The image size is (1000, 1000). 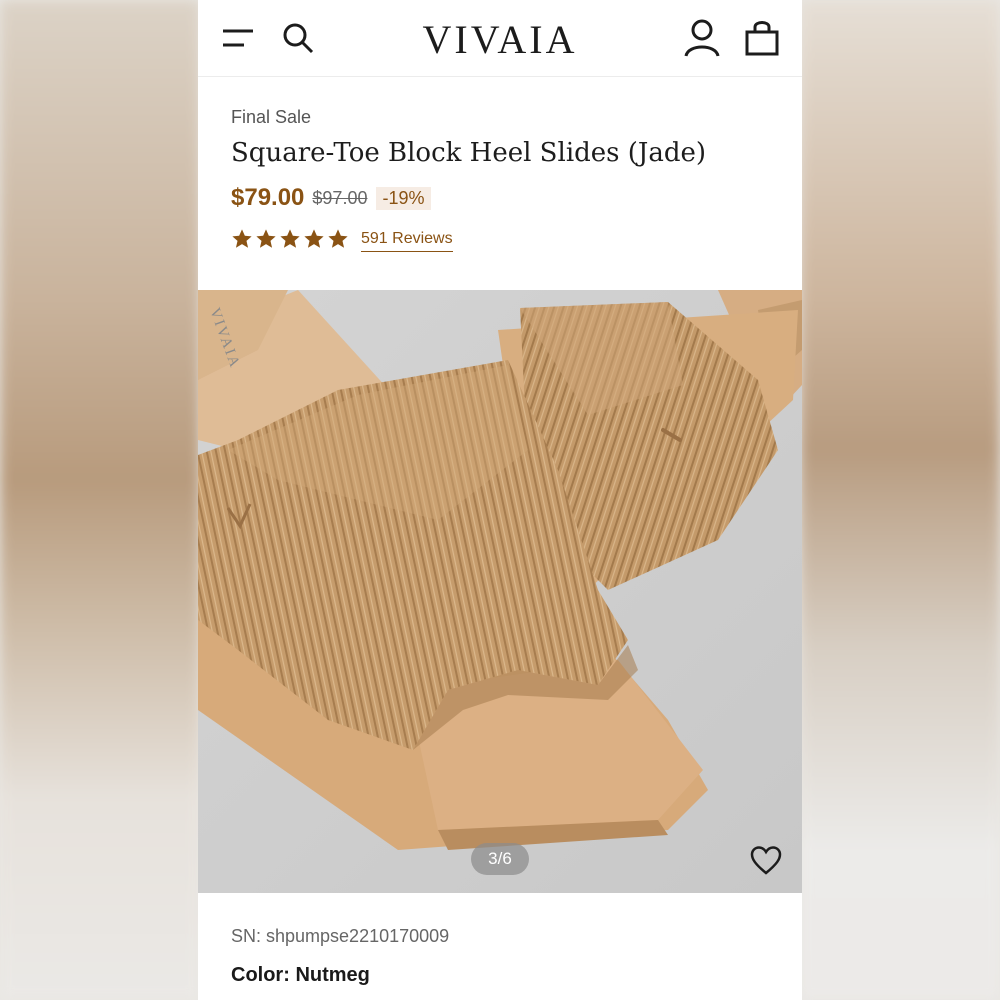 What do you see at coordinates (340, 936) in the screenshot?
I see `serial-number: SN: shpumpse2210170009` at bounding box center [340, 936].